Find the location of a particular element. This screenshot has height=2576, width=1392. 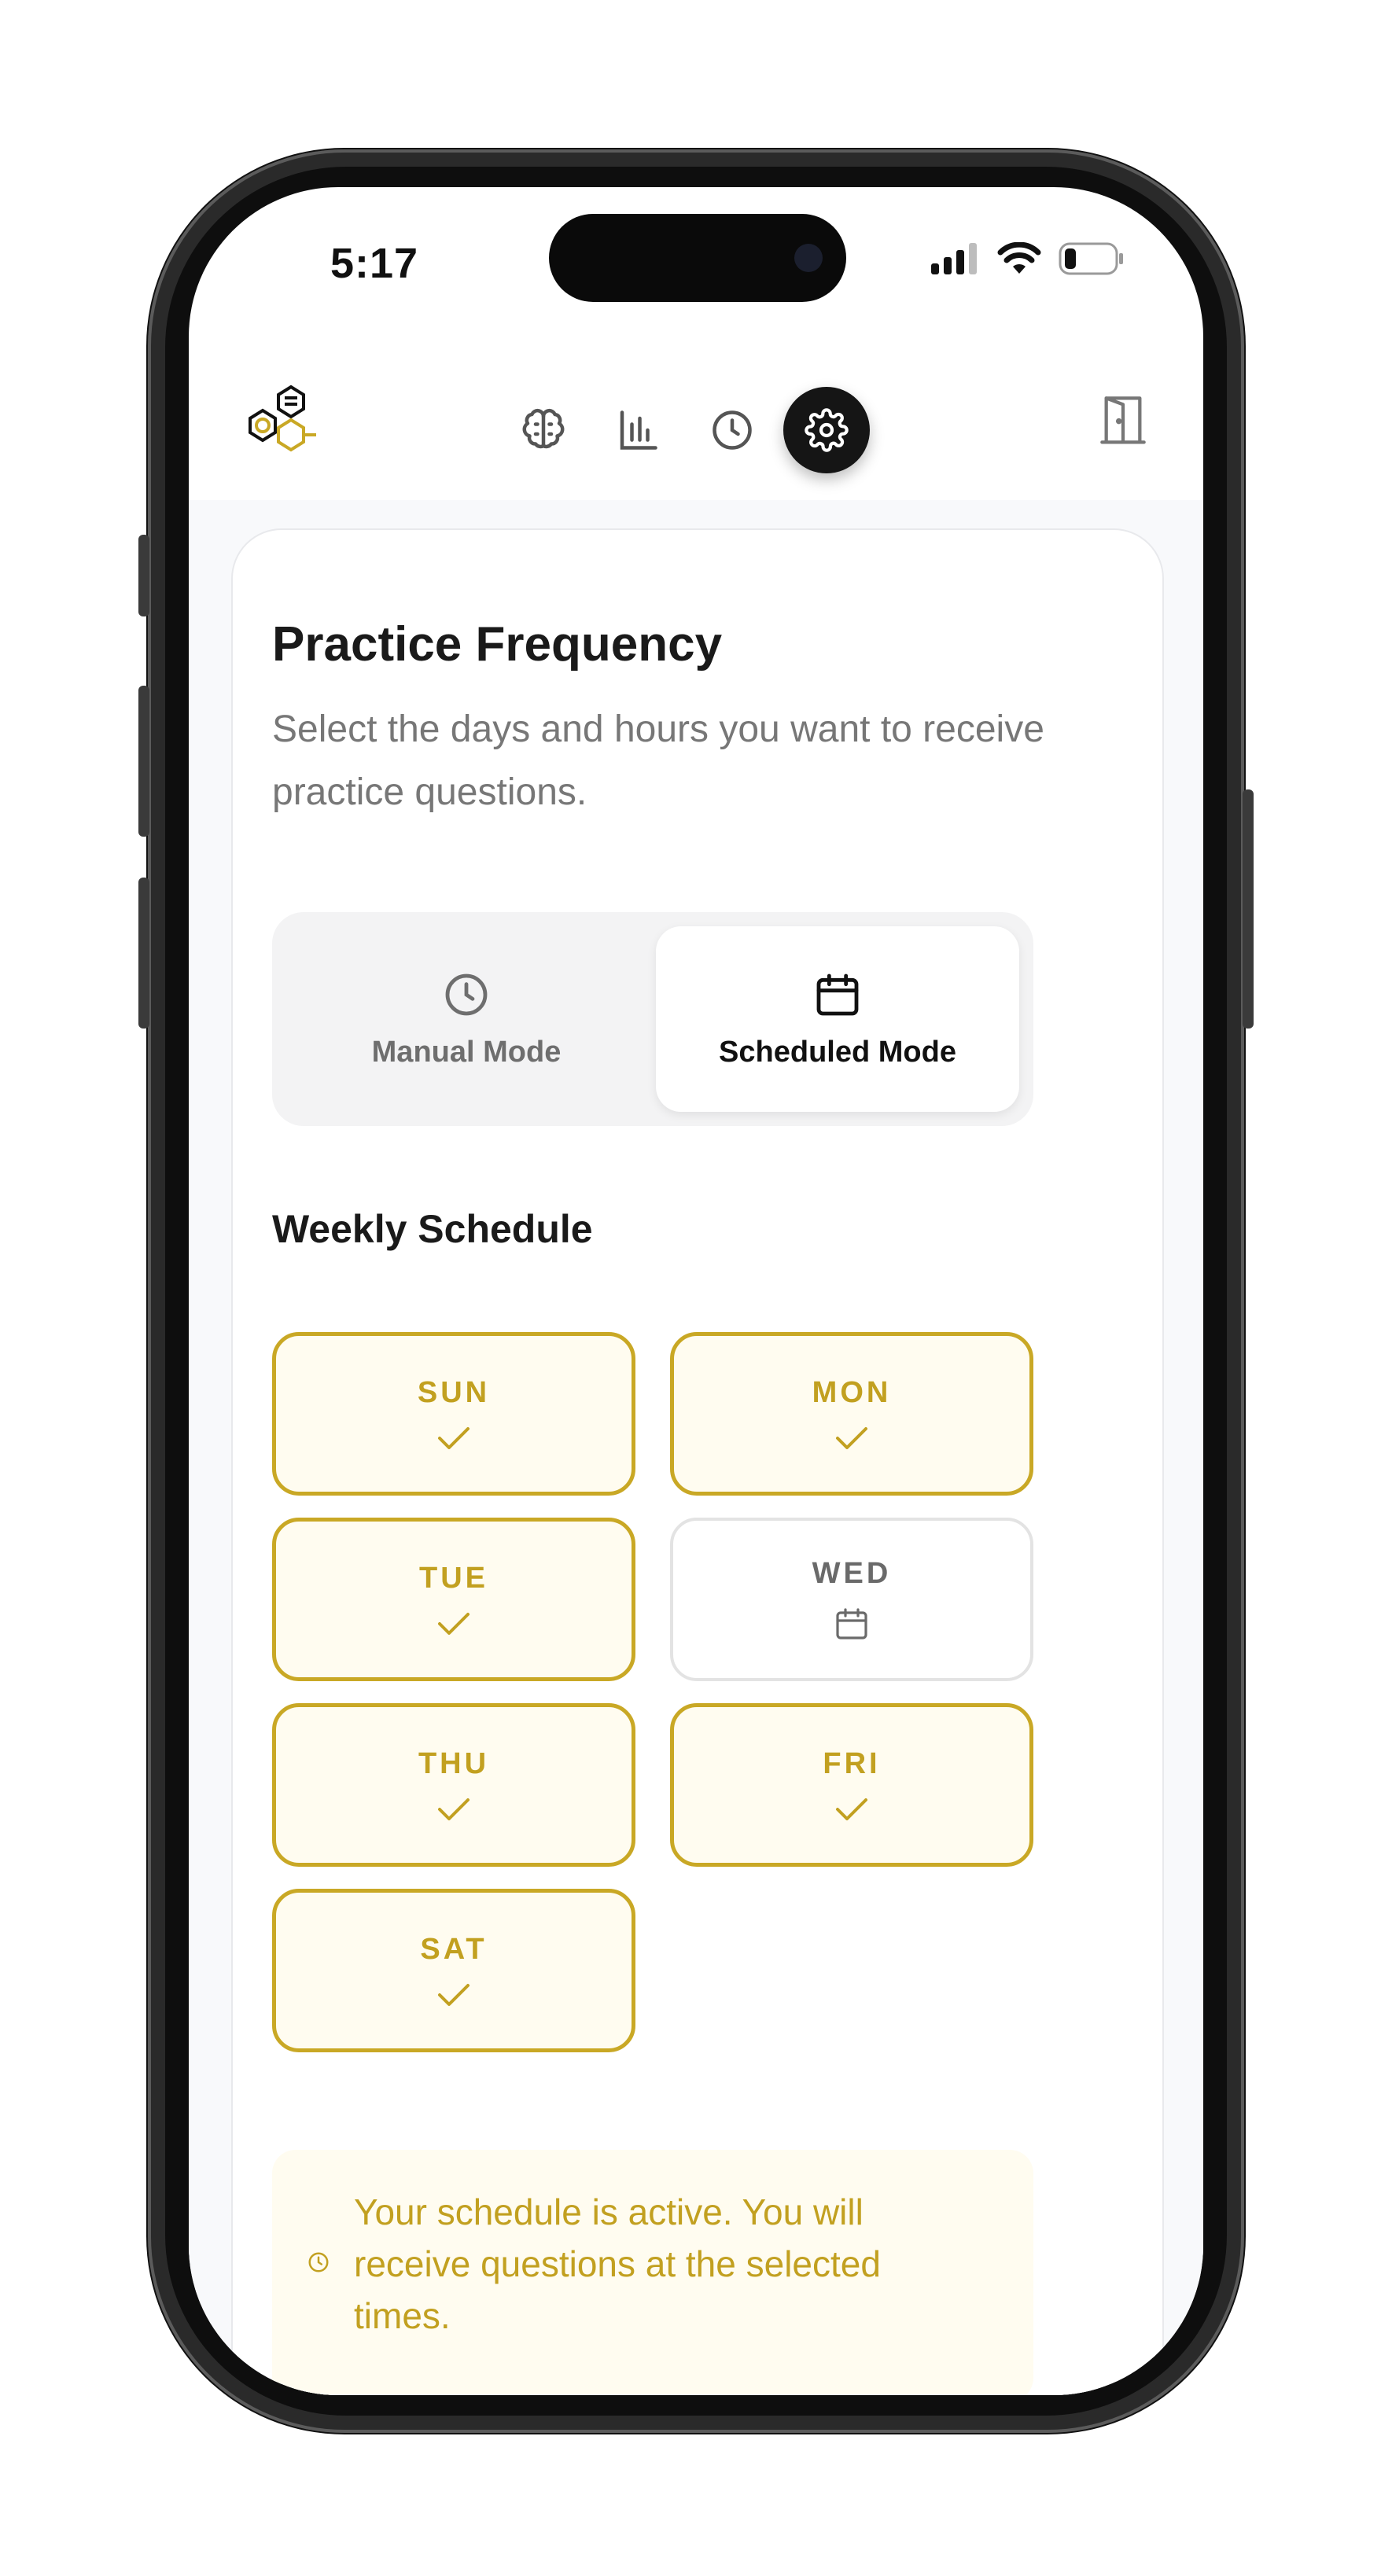

app-logo is located at coordinates (288, 426).